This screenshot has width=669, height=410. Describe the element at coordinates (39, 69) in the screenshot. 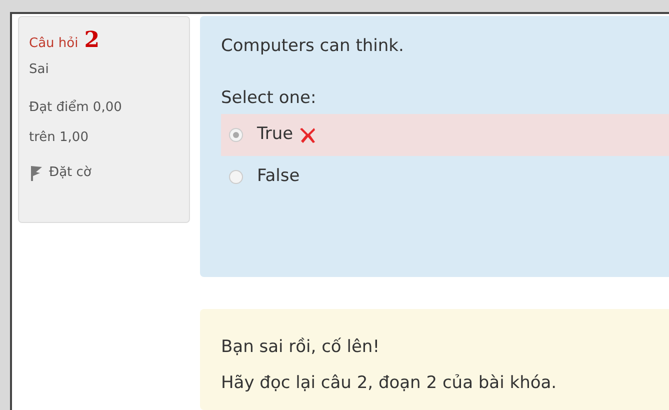

I see `question-status: Sai` at that location.